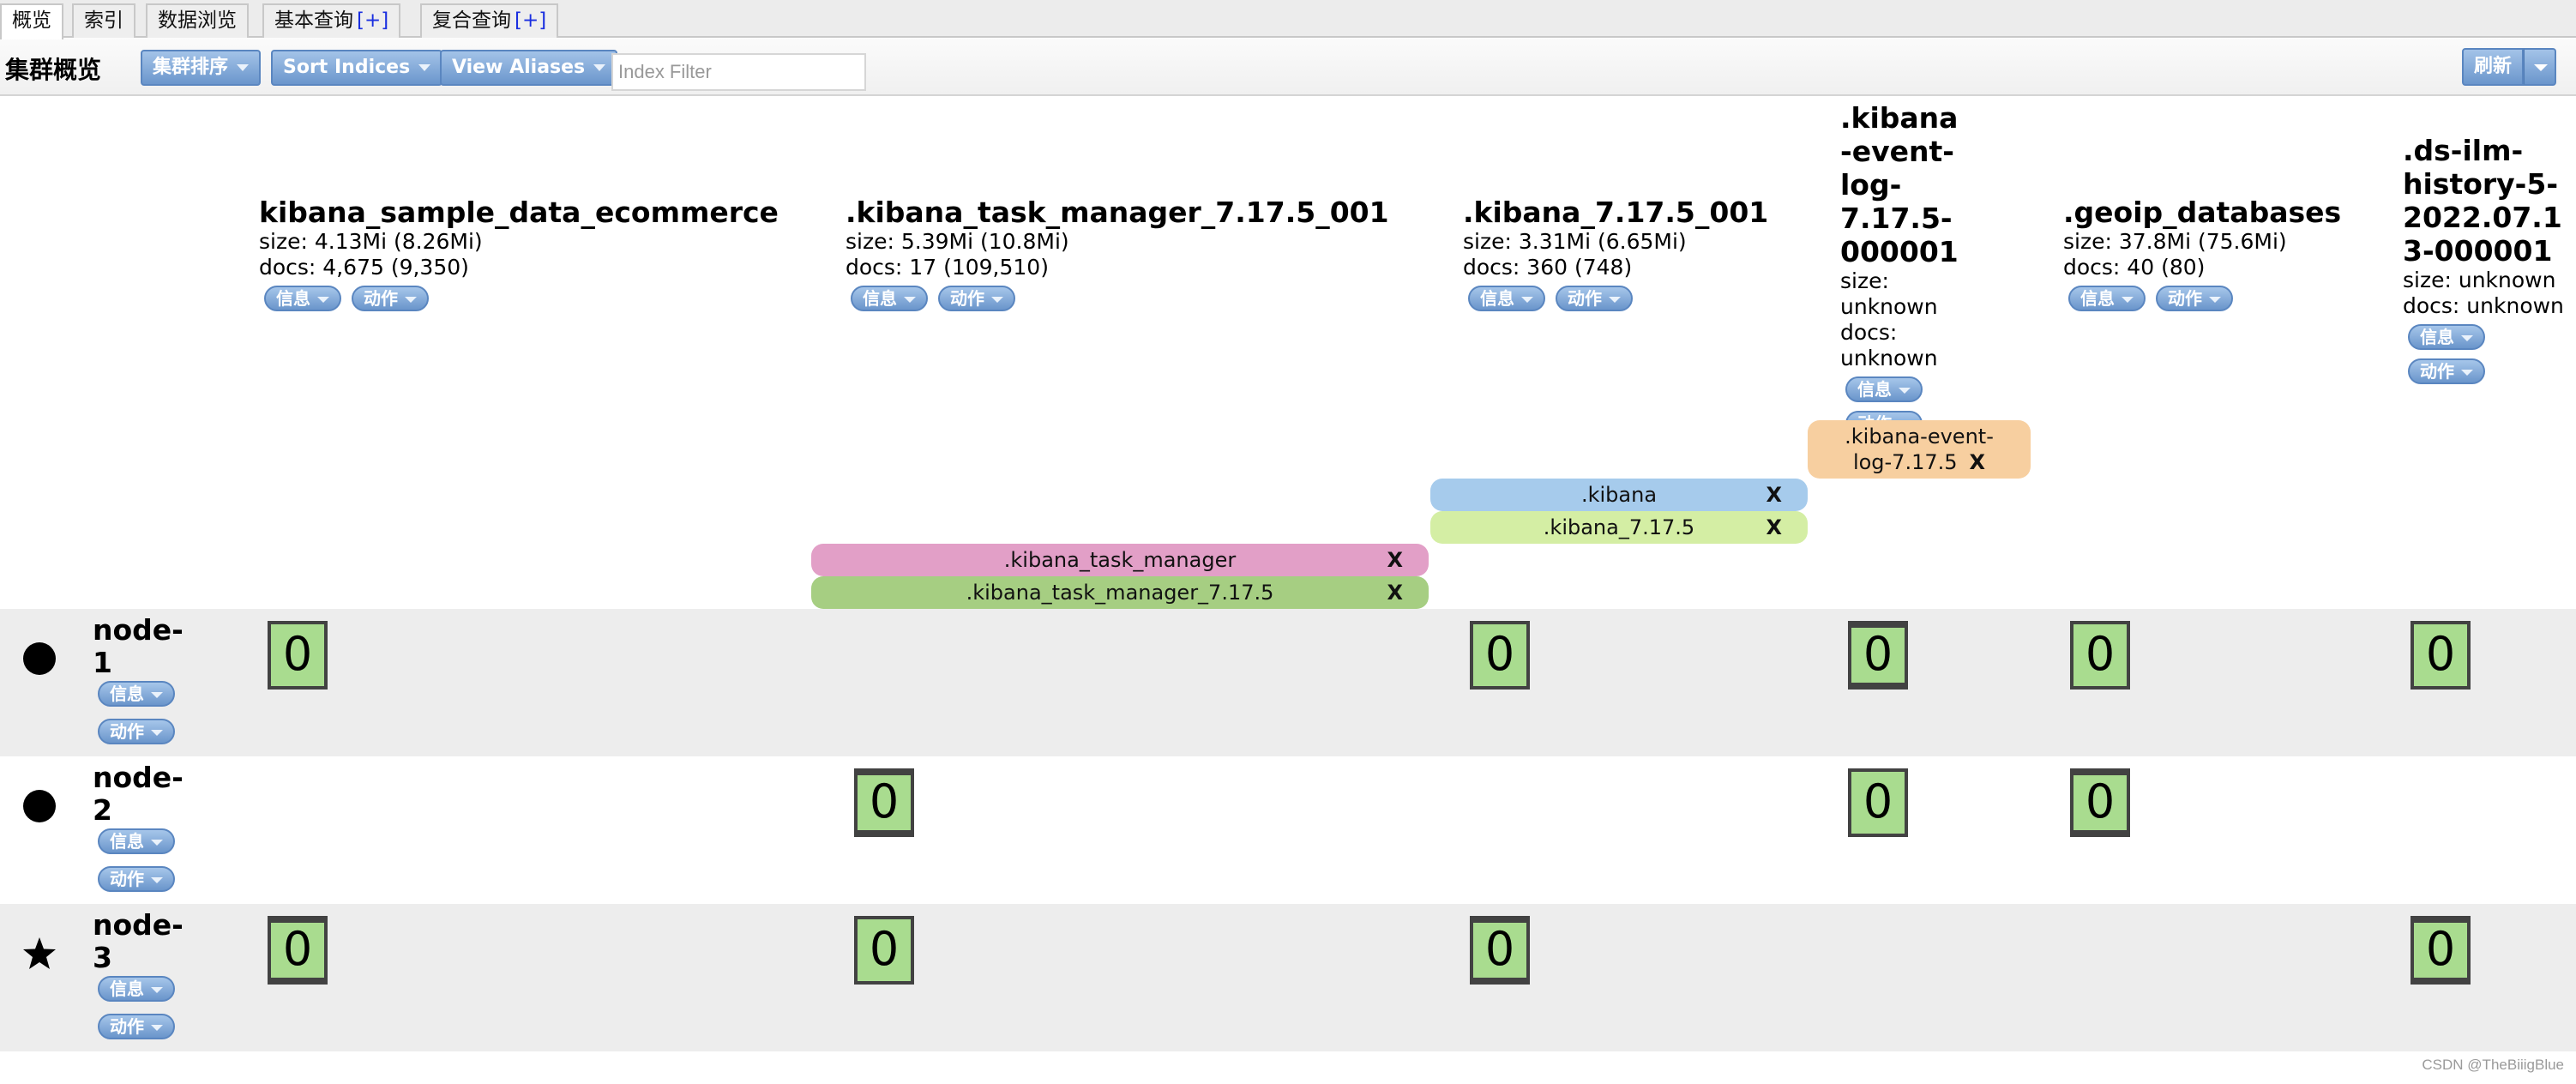  I want to click on index-name: .kibana_7.17.5_001, so click(1643, 212).